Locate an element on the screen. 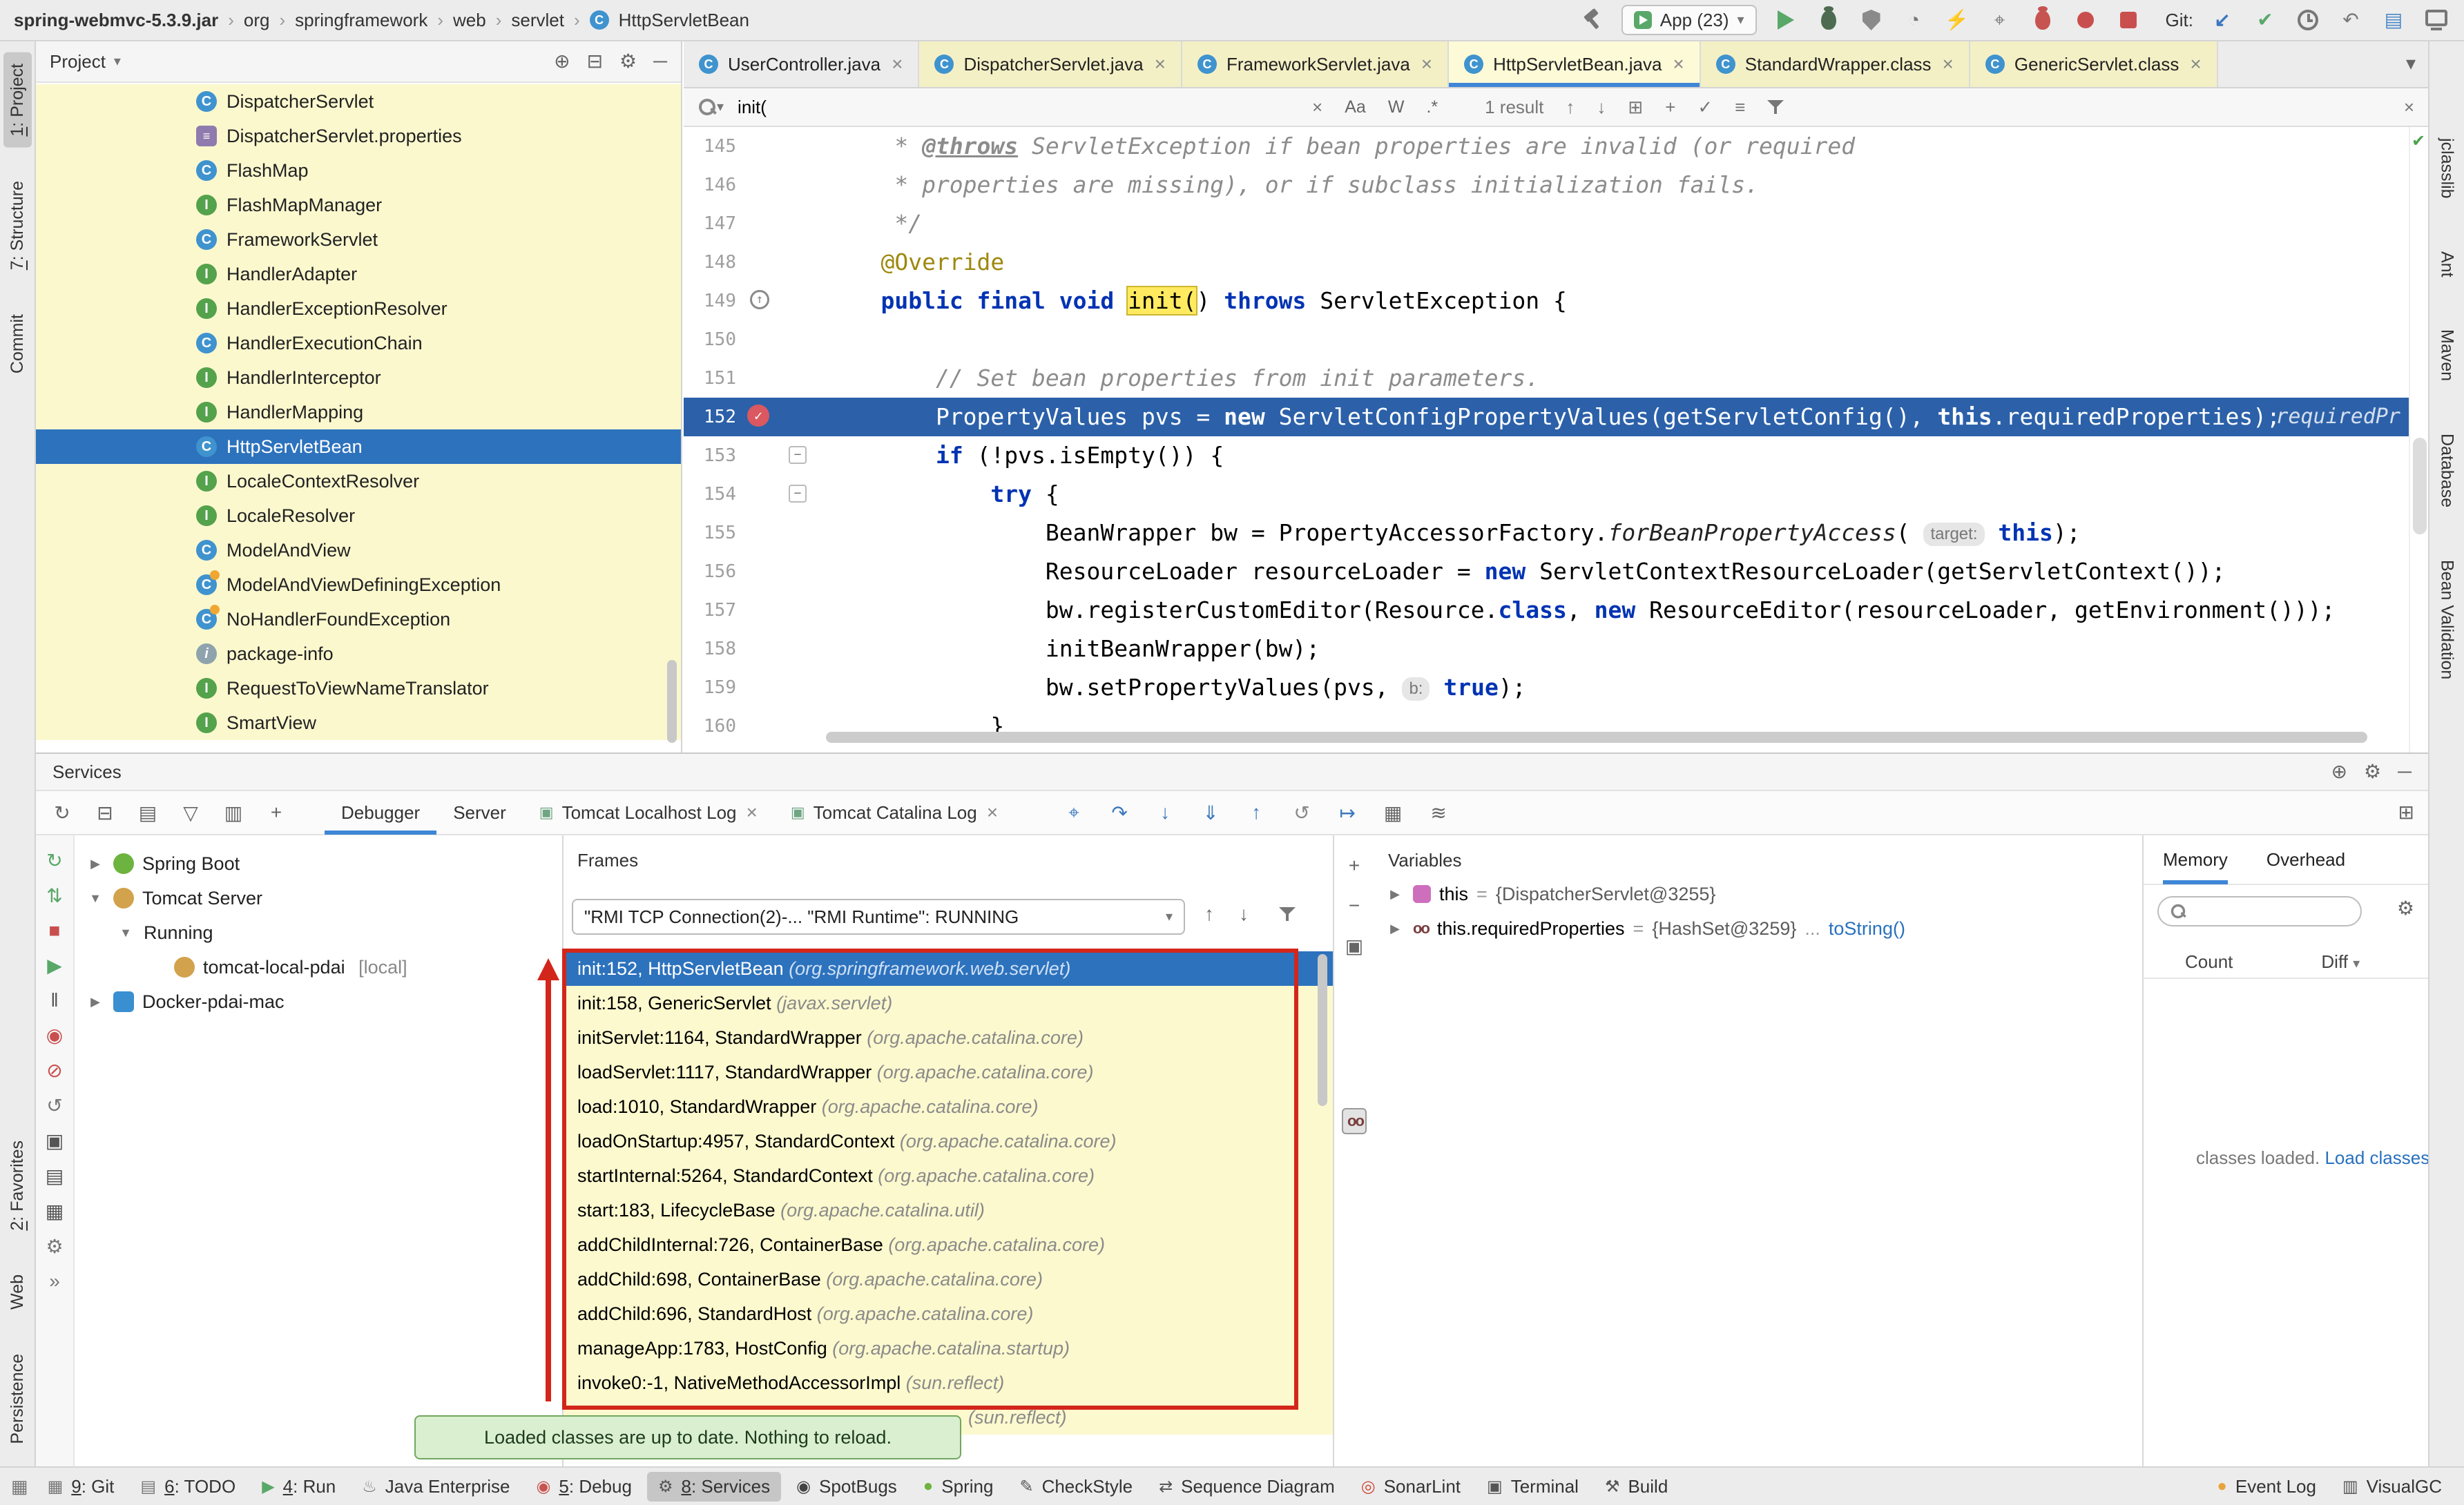 The width and height of the screenshot is (2464, 1505). tab-memory: Memory is located at coordinates (2195, 859).